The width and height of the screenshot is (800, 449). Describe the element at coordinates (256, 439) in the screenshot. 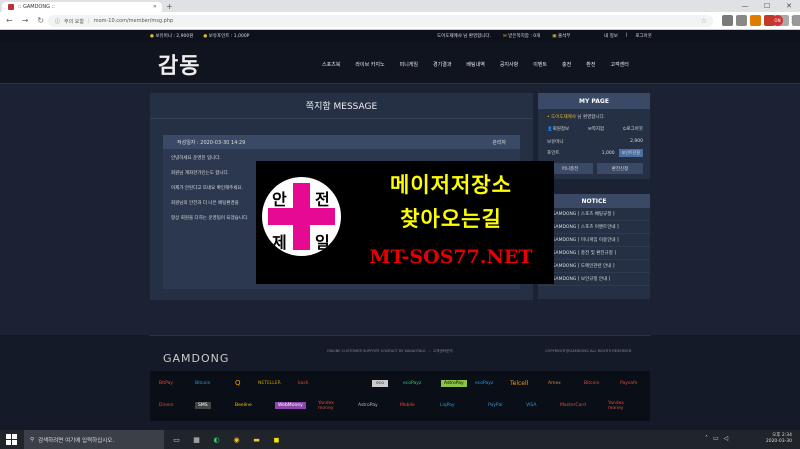

I see `file-explorer-icon: ▬` at that location.